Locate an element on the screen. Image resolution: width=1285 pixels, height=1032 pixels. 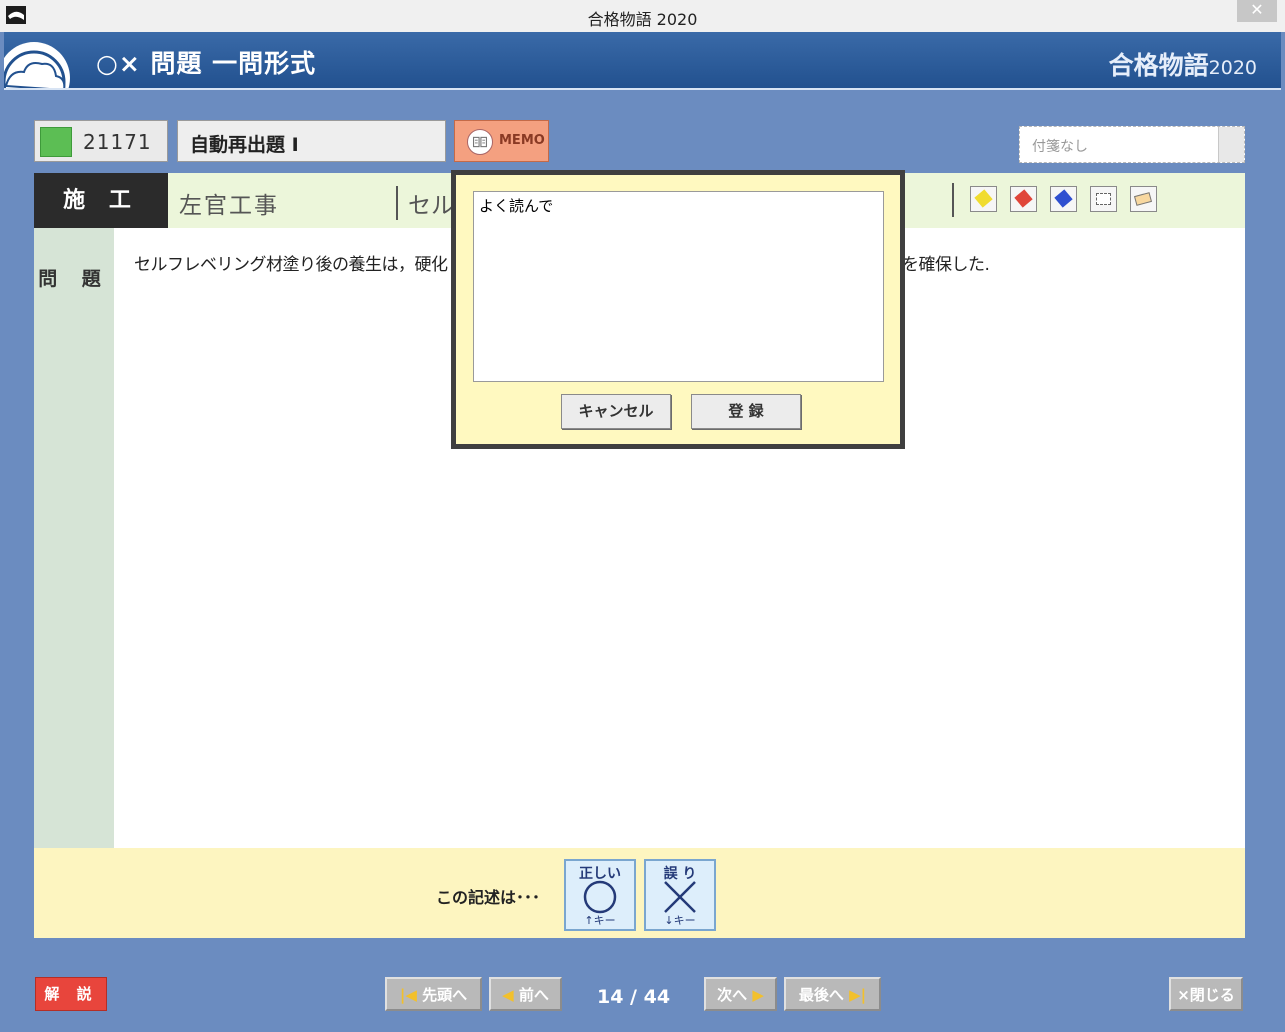
page-indicator: 14 / 44 is located at coordinates (634, 997).